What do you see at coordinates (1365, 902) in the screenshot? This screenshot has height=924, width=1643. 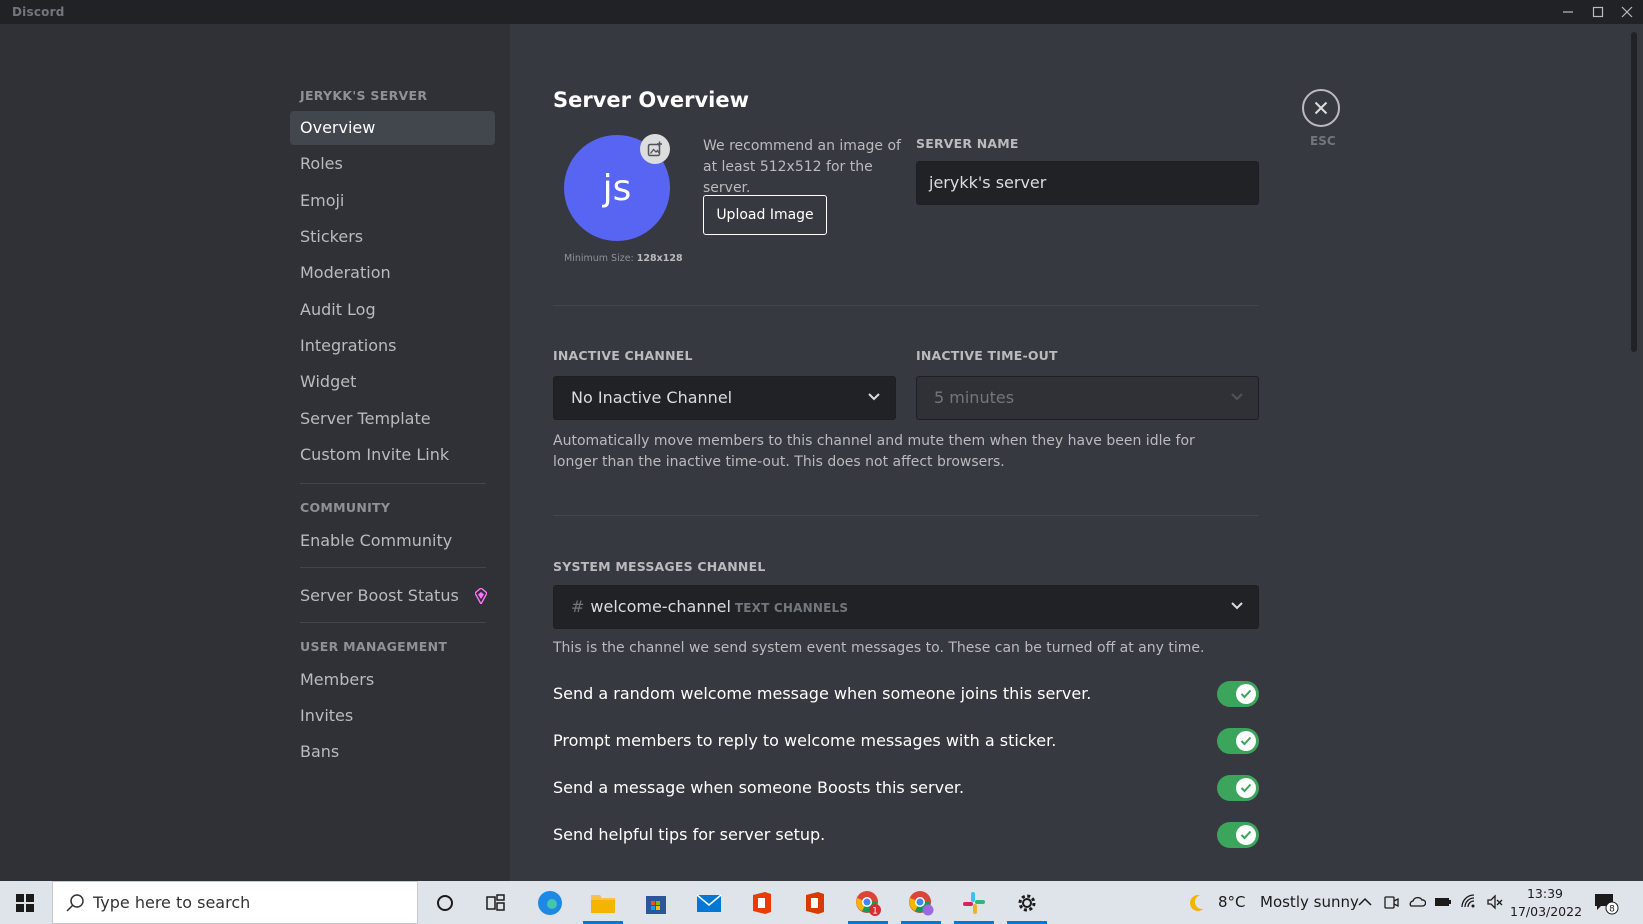 I see `chevron-up-icon` at bounding box center [1365, 902].